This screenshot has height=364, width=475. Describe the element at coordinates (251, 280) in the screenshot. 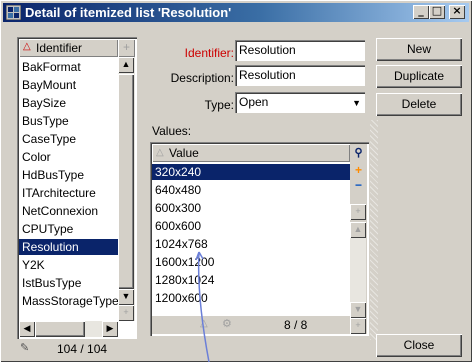

I see `value-list-item: 1280x1024` at that location.